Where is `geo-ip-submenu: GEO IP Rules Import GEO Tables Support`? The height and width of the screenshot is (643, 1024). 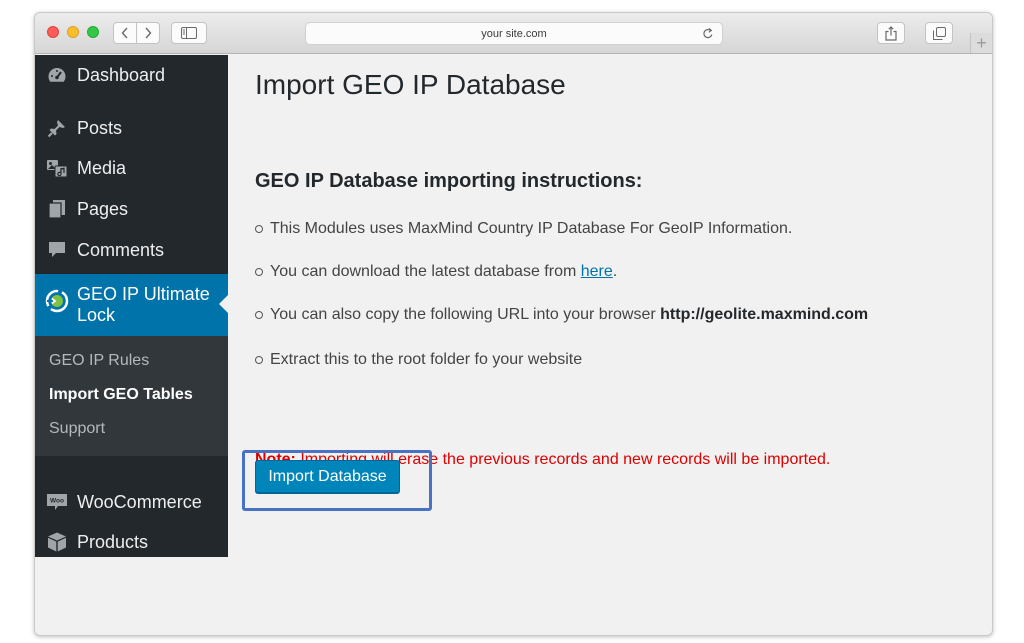 geo-ip-submenu: GEO IP Rules Import GEO Tables Support is located at coordinates (131, 396).